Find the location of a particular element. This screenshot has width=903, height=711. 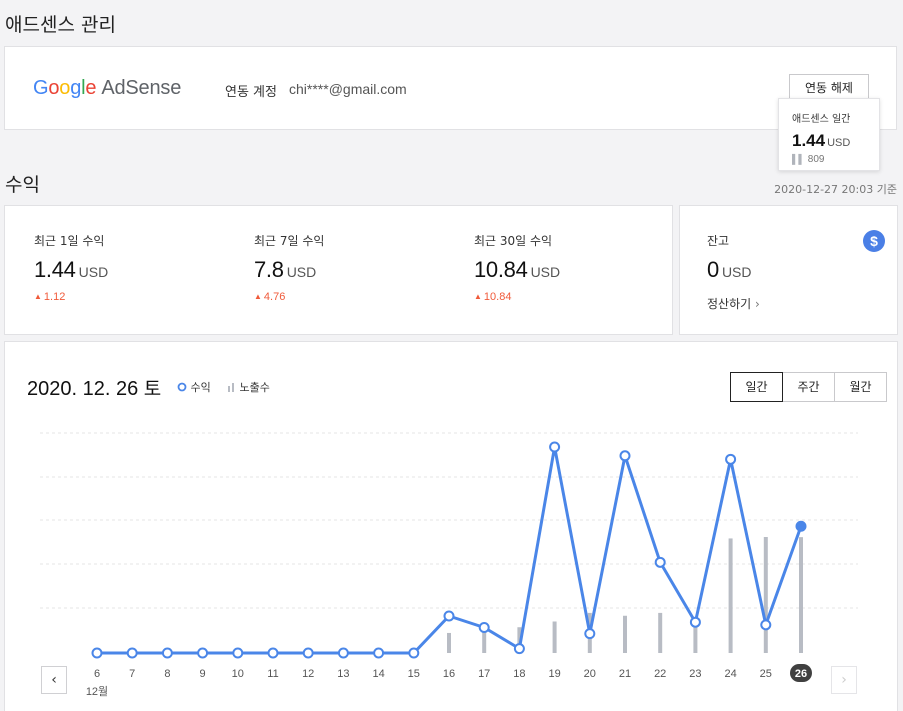

stat-change: ▲ 10.84 is located at coordinates (493, 297).